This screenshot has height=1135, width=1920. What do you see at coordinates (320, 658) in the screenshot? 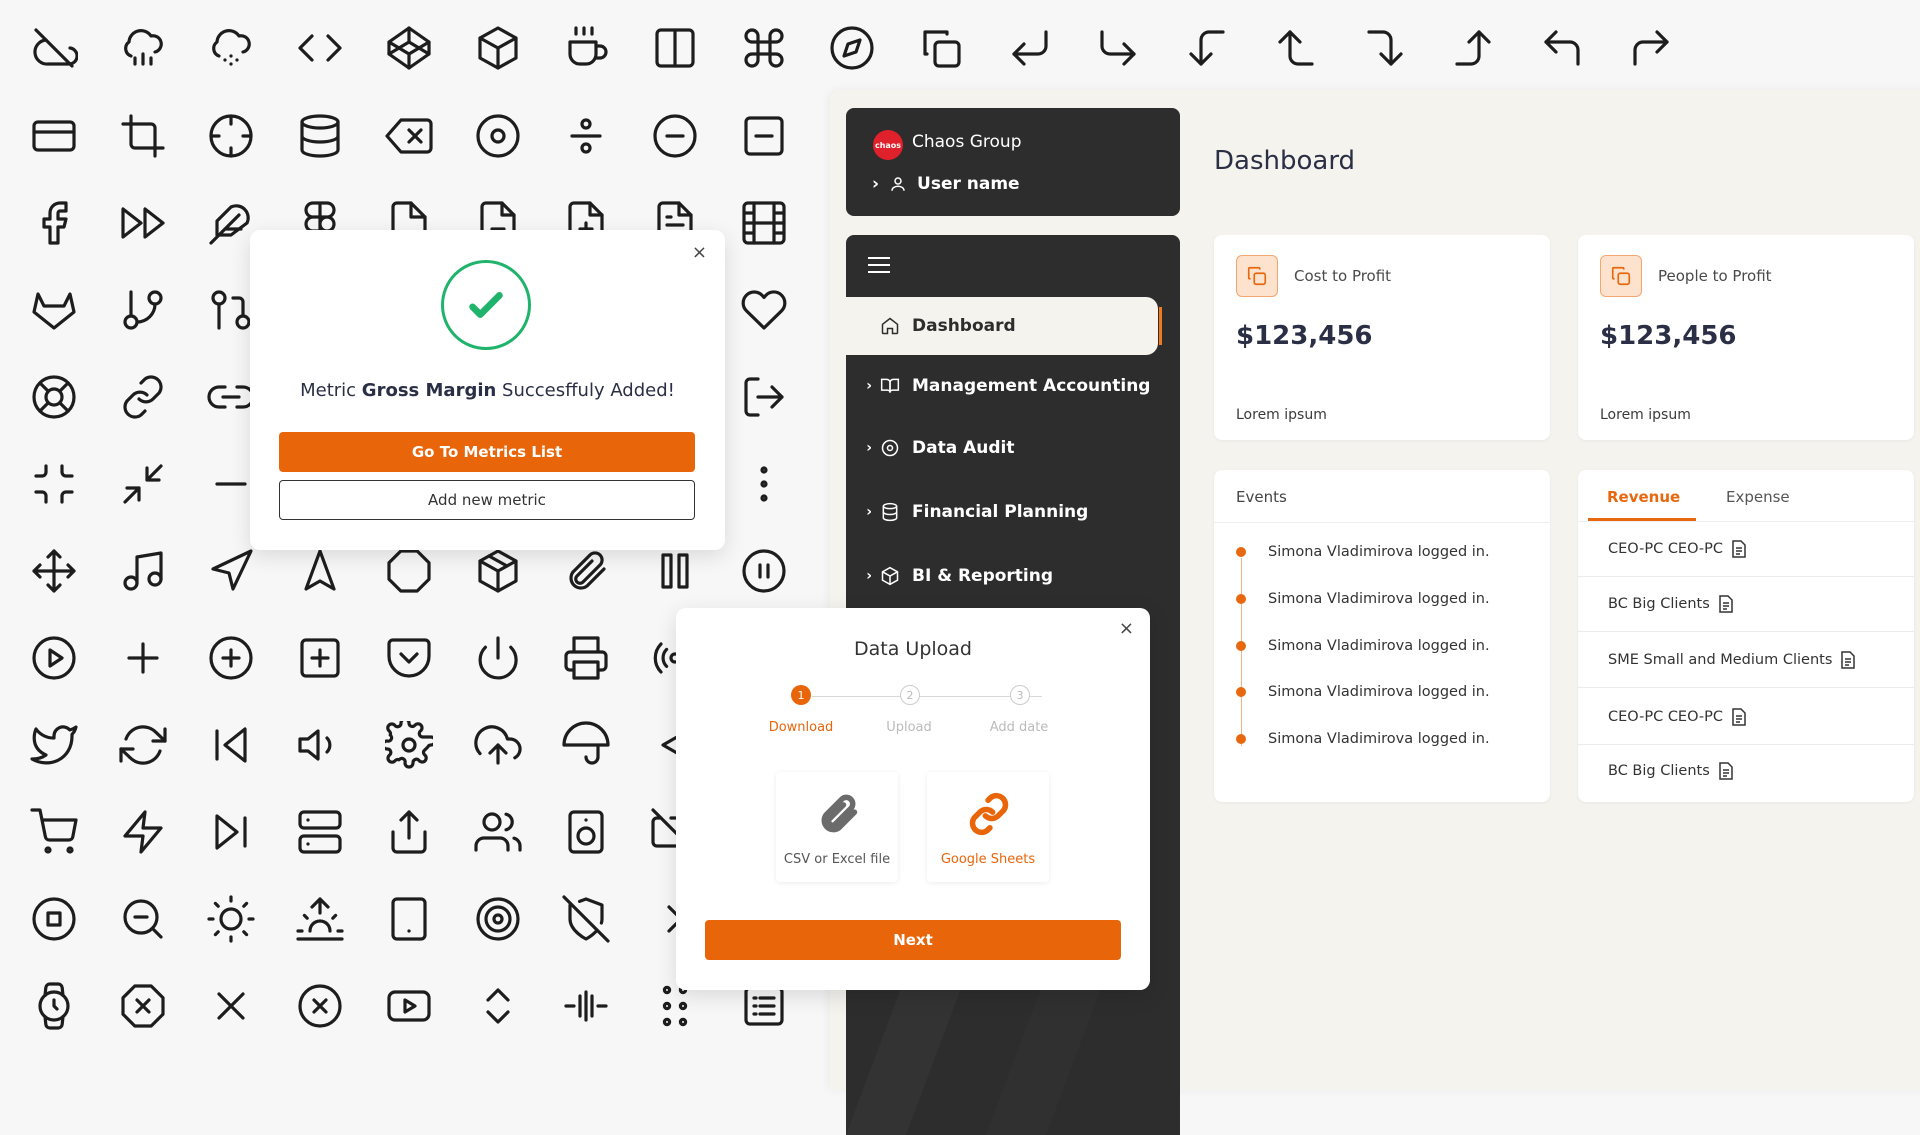
I see `plus-square-icon` at bounding box center [320, 658].